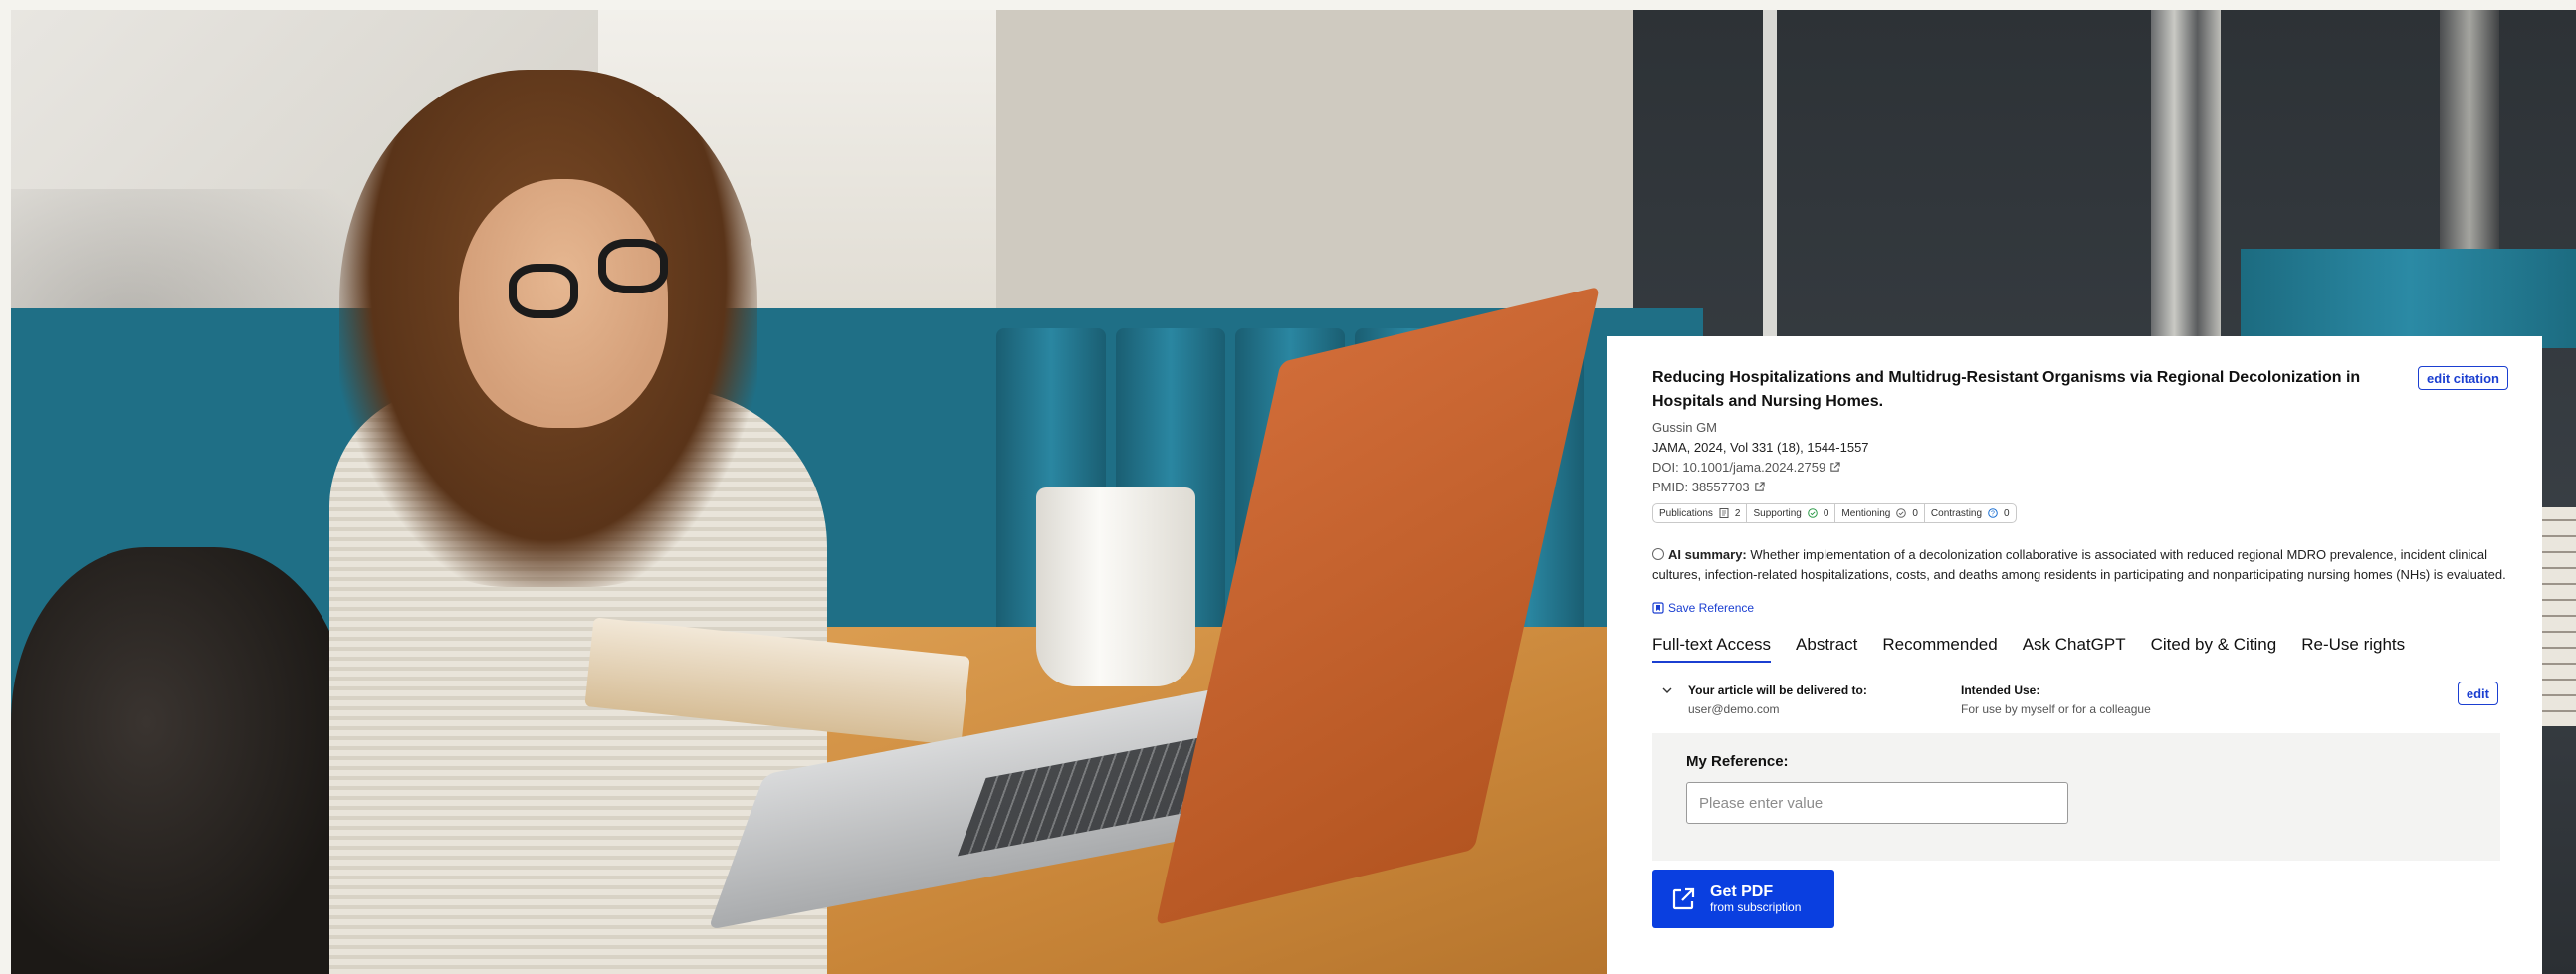  I want to click on get-pdf-sublabel: from subscription, so click(1756, 907).